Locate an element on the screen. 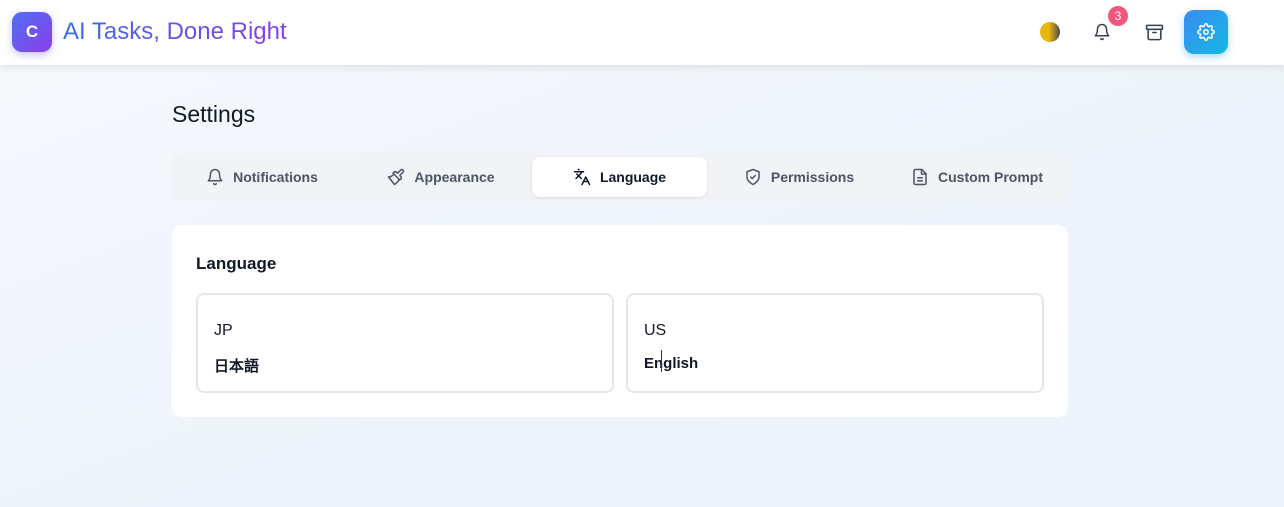  shield-check-icon is located at coordinates (753, 177).